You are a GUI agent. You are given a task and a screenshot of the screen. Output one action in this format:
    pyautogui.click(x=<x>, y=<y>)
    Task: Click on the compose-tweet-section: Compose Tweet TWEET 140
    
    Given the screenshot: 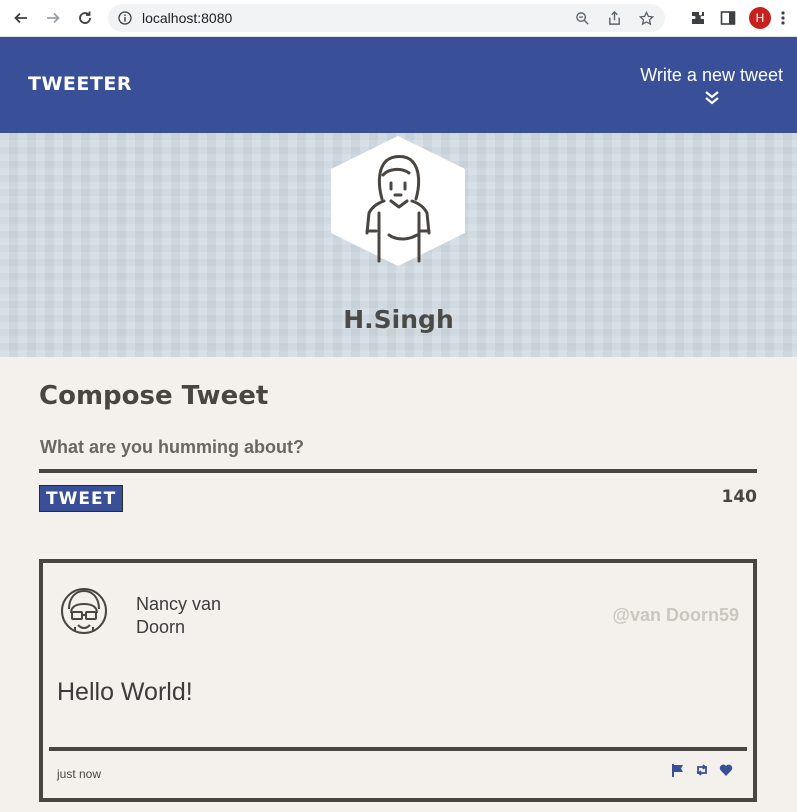 What is the action you would take?
    pyautogui.click(x=398, y=446)
    